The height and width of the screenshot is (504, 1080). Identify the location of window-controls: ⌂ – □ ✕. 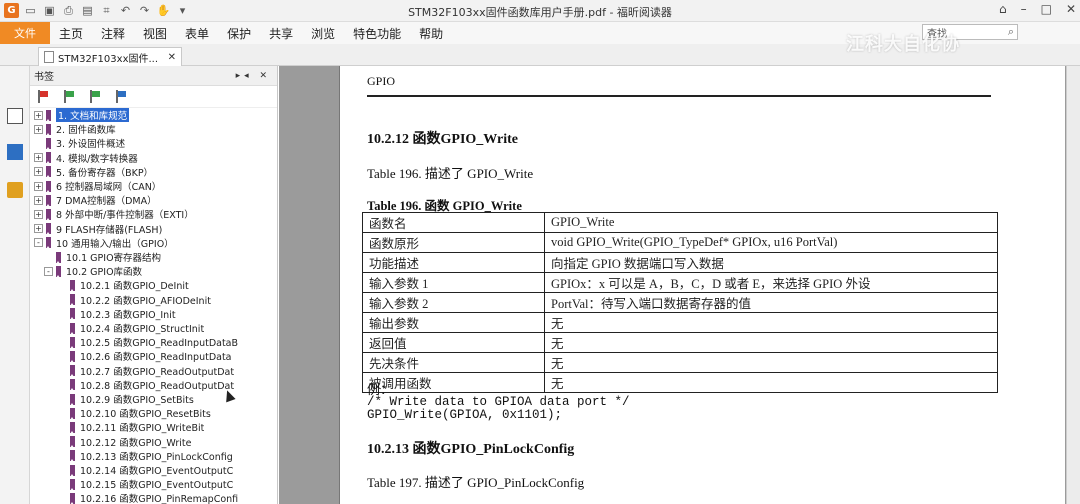
(1037, 9).